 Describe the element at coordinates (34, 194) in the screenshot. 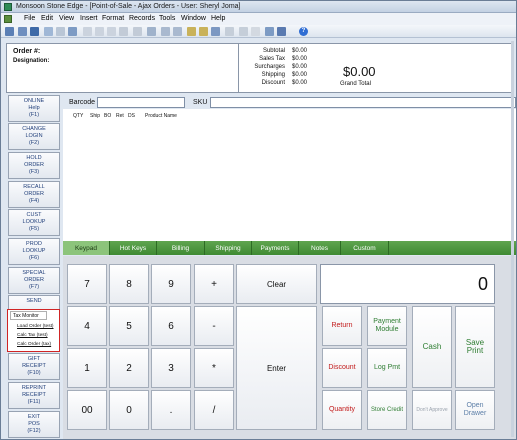

I see `recall-order-button: RECALL ORDER (F4)` at that location.